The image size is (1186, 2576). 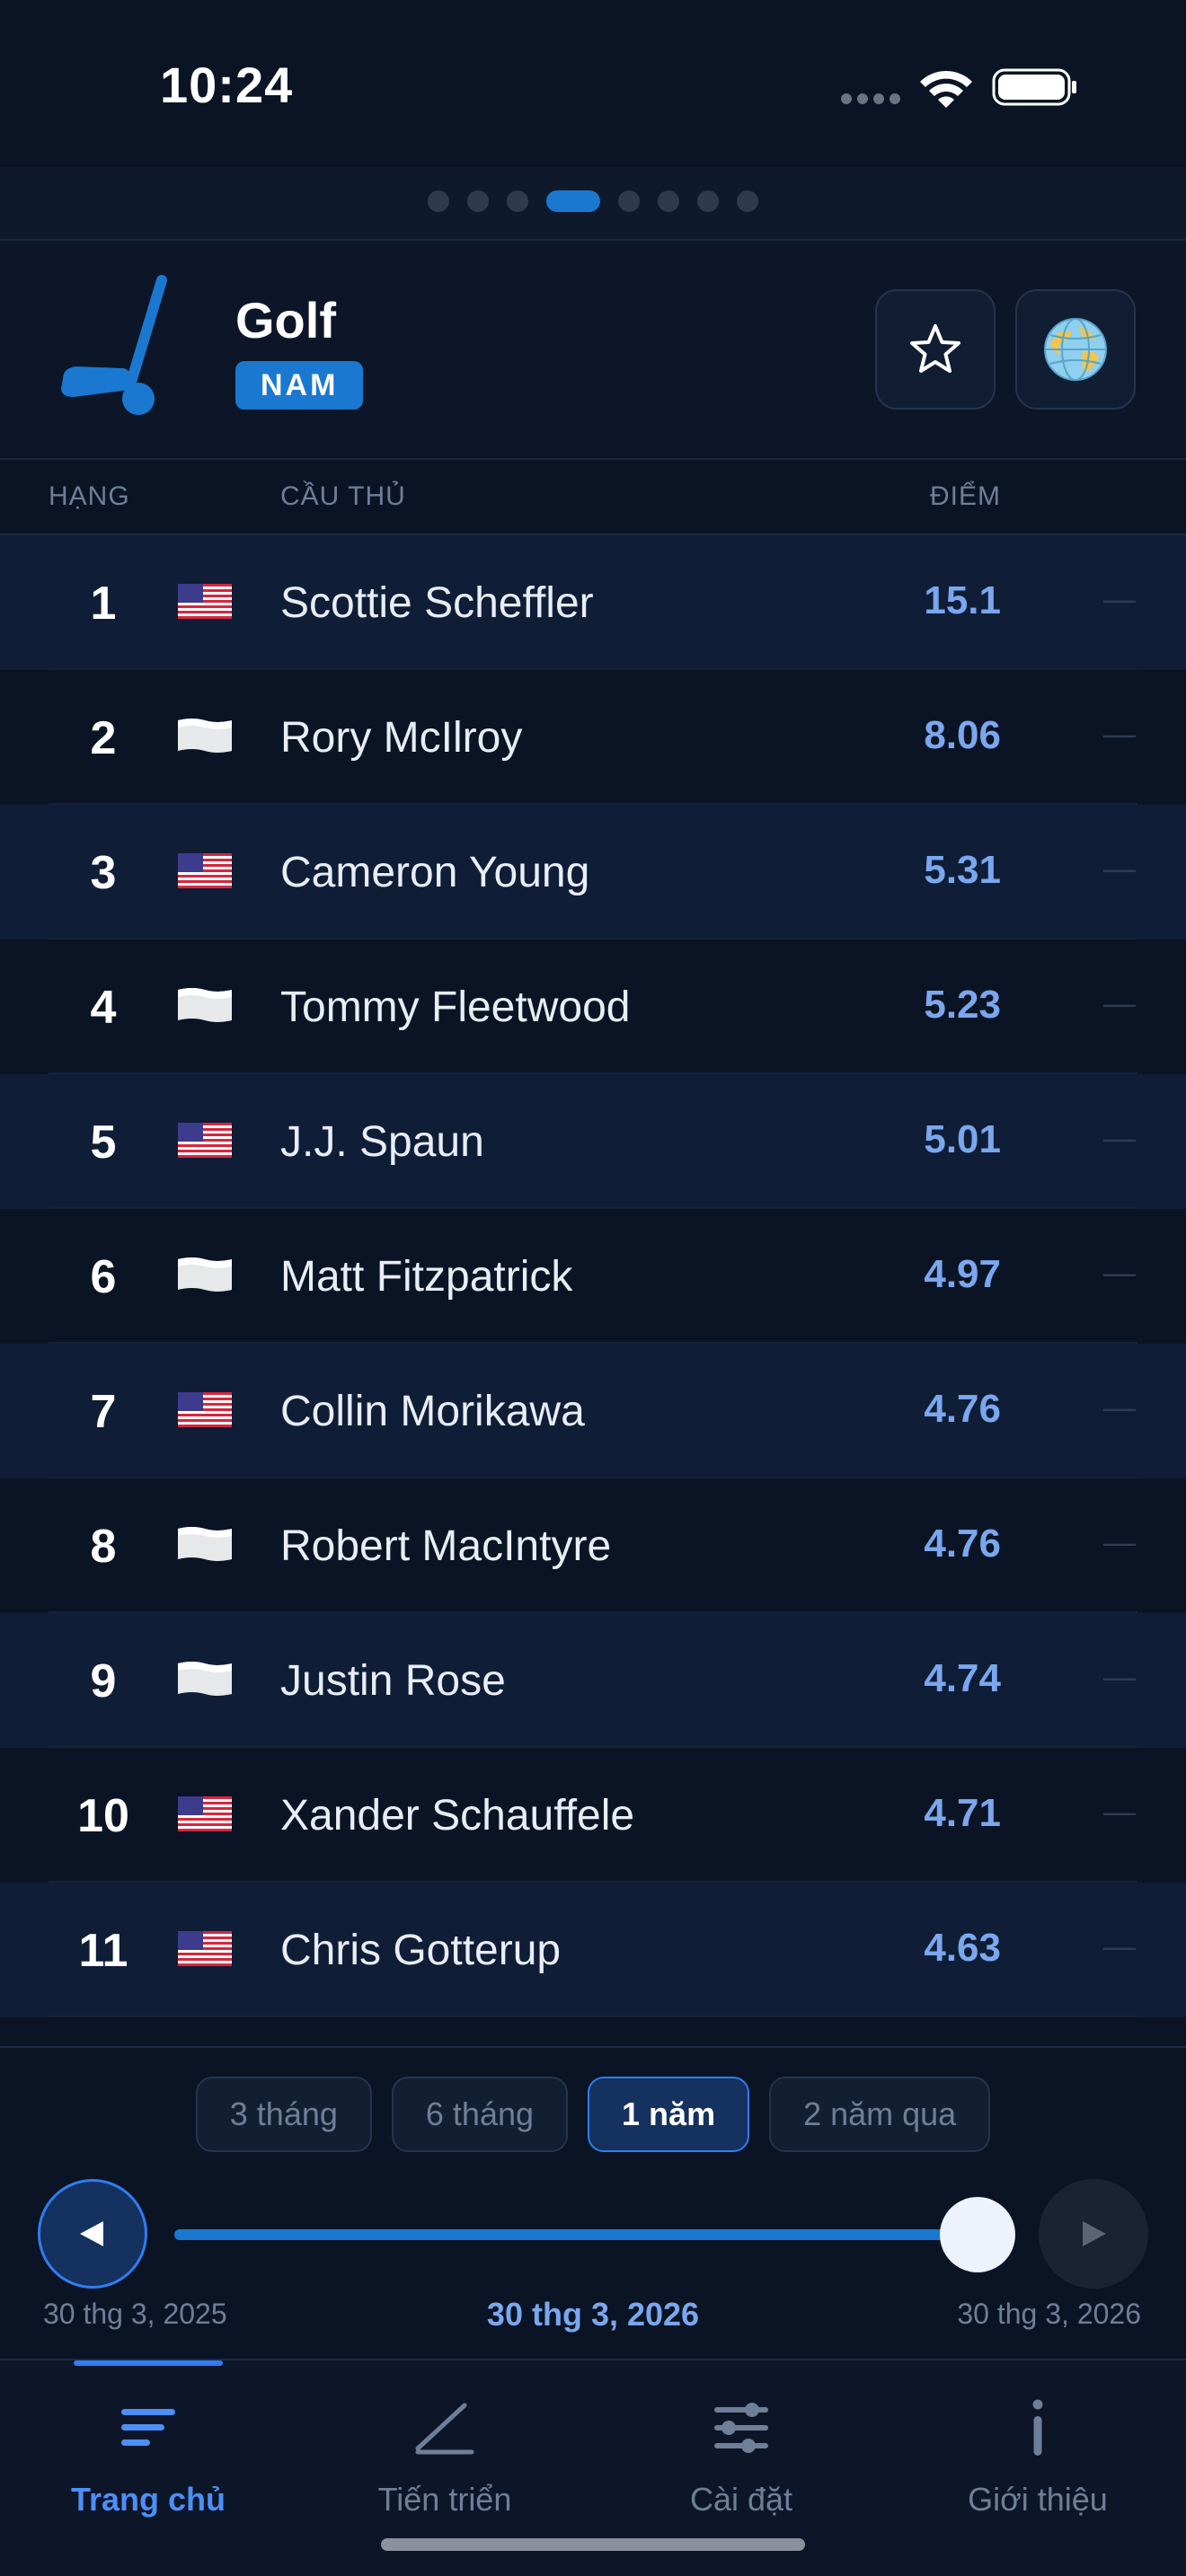 I want to click on player-name: Cameron Young, so click(x=435, y=872).